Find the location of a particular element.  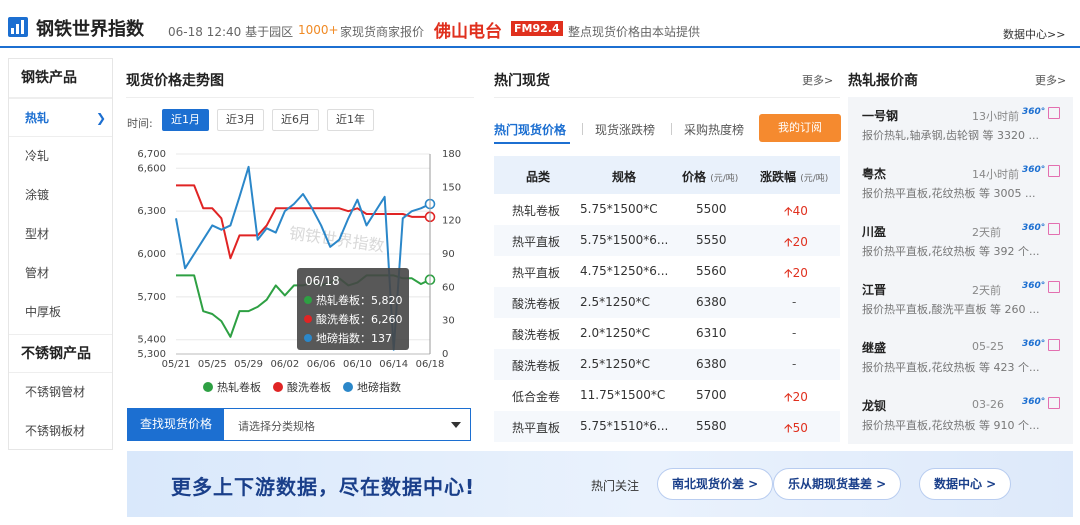

banner-focus-label: 热门关注 is located at coordinates (615, 486).